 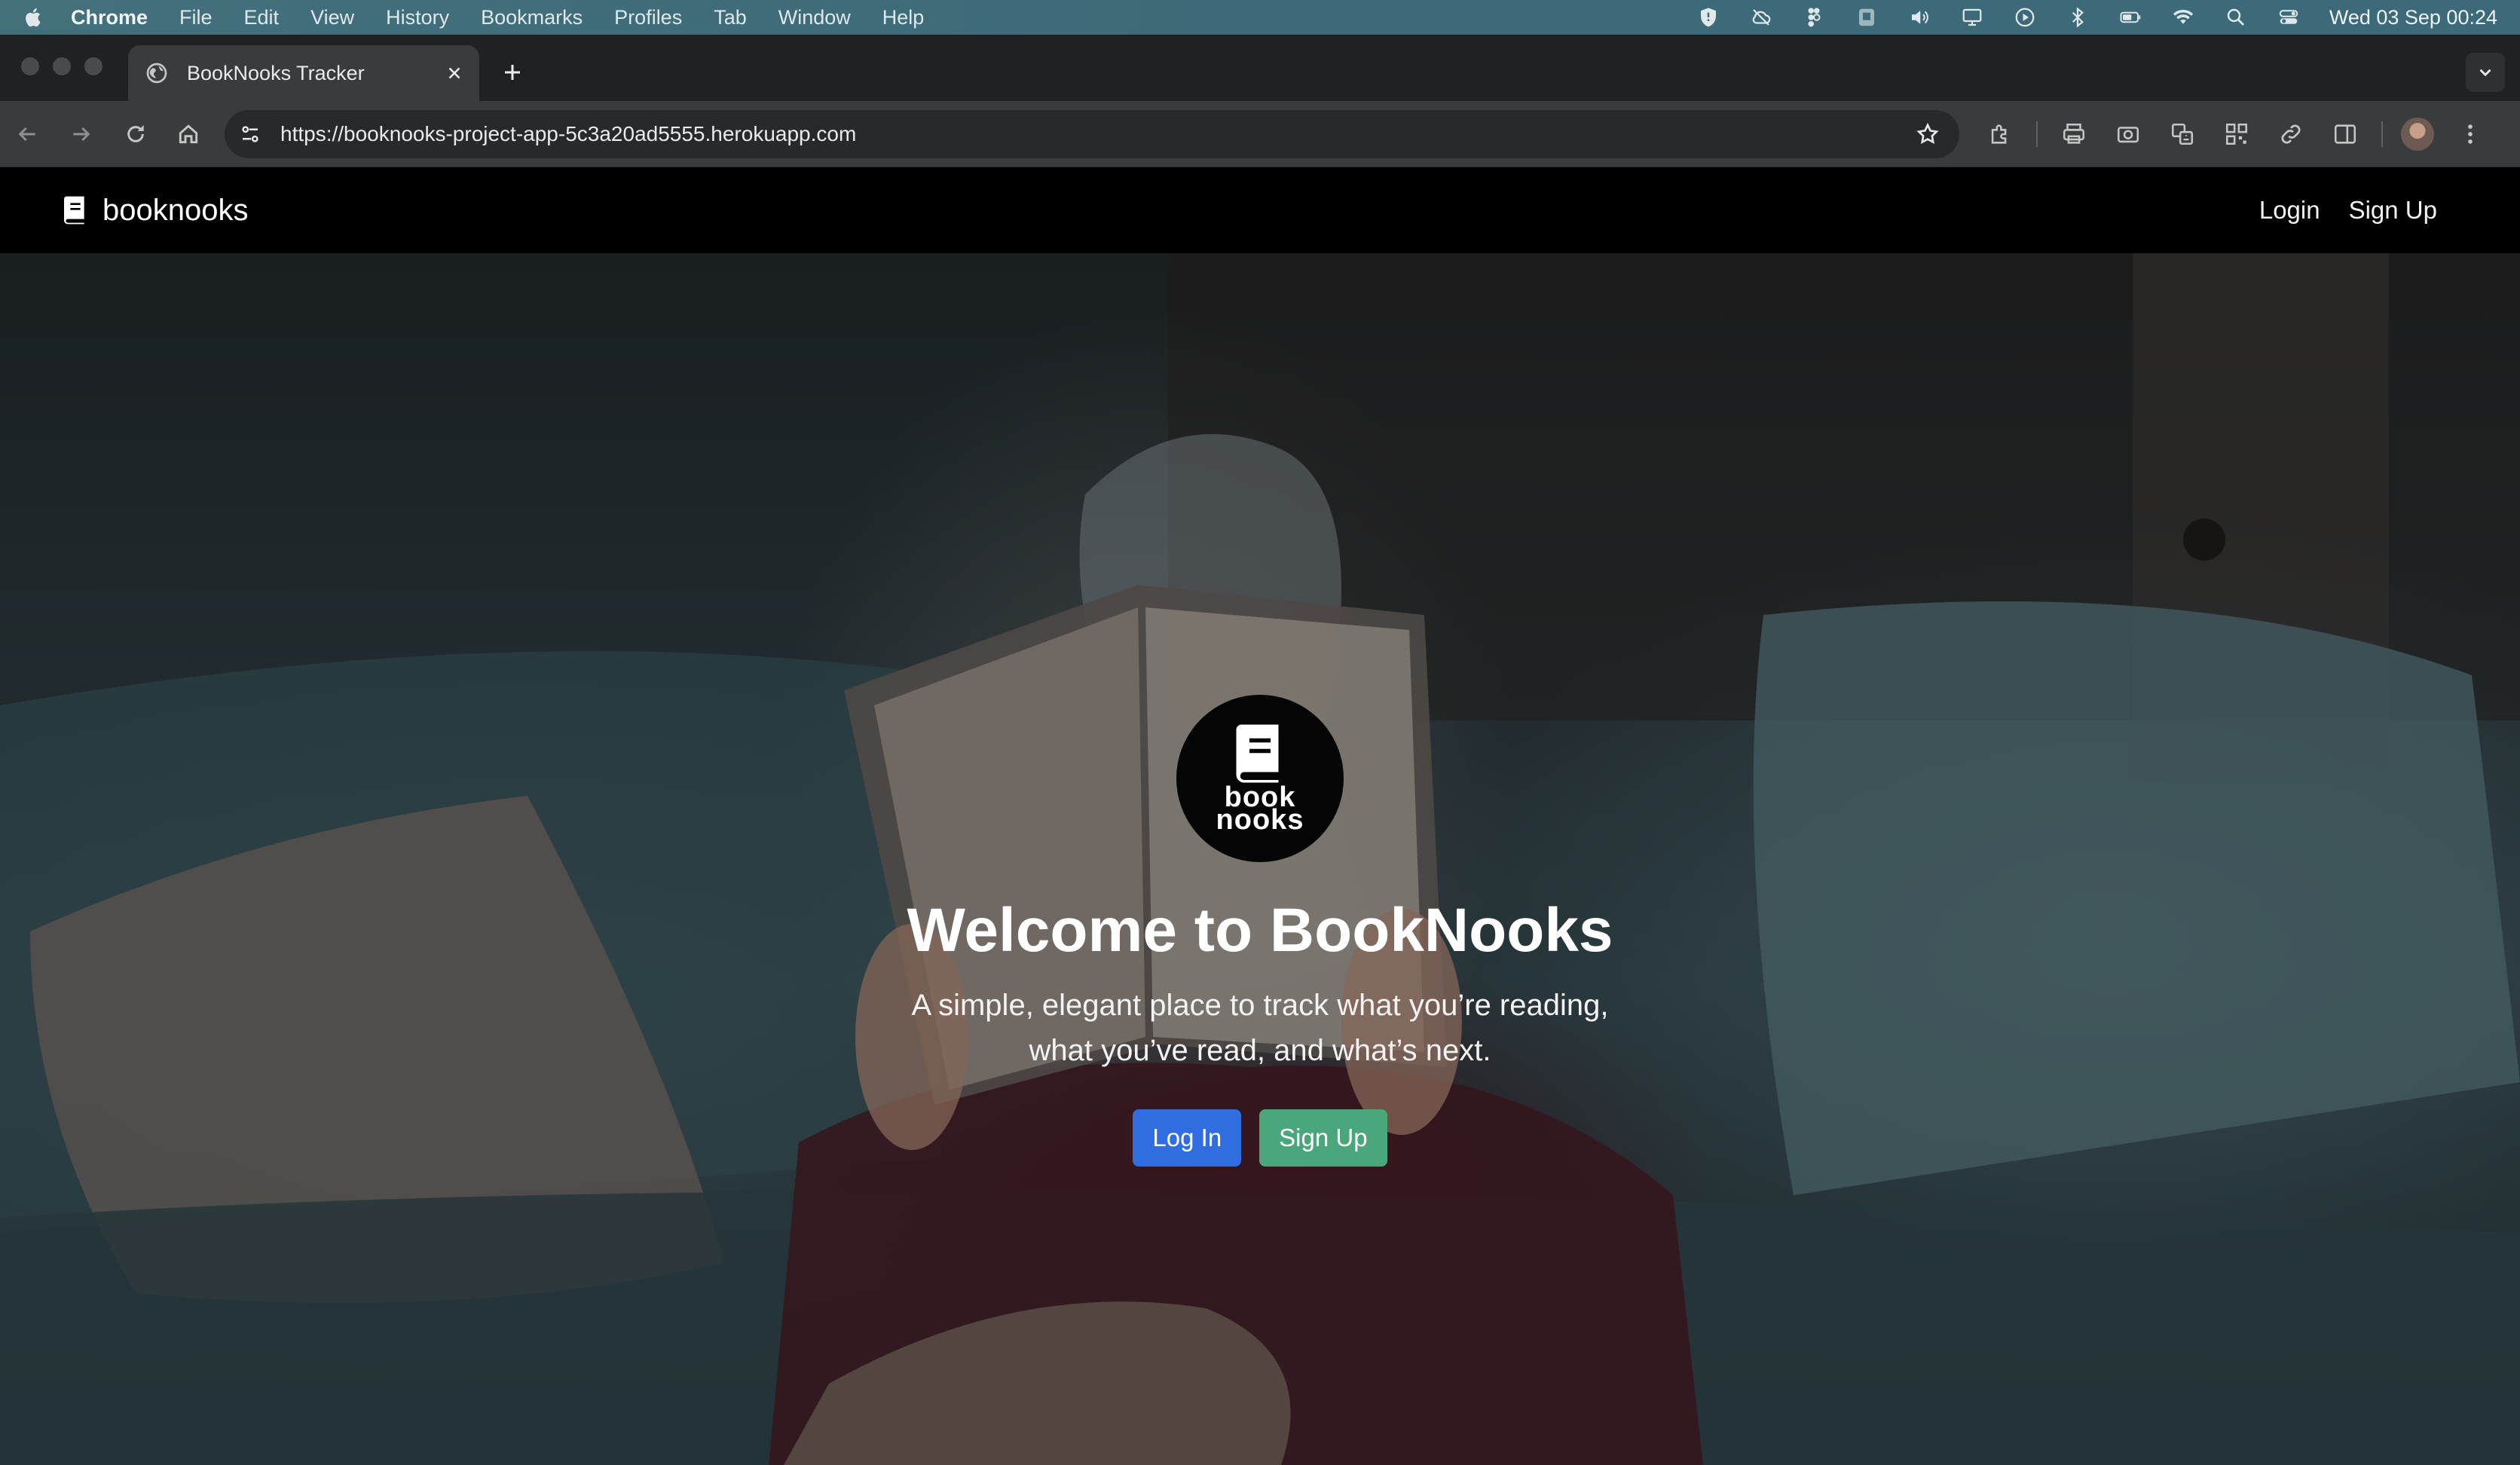 I want to click on profile-avatar, so click(x=2417, y=134).